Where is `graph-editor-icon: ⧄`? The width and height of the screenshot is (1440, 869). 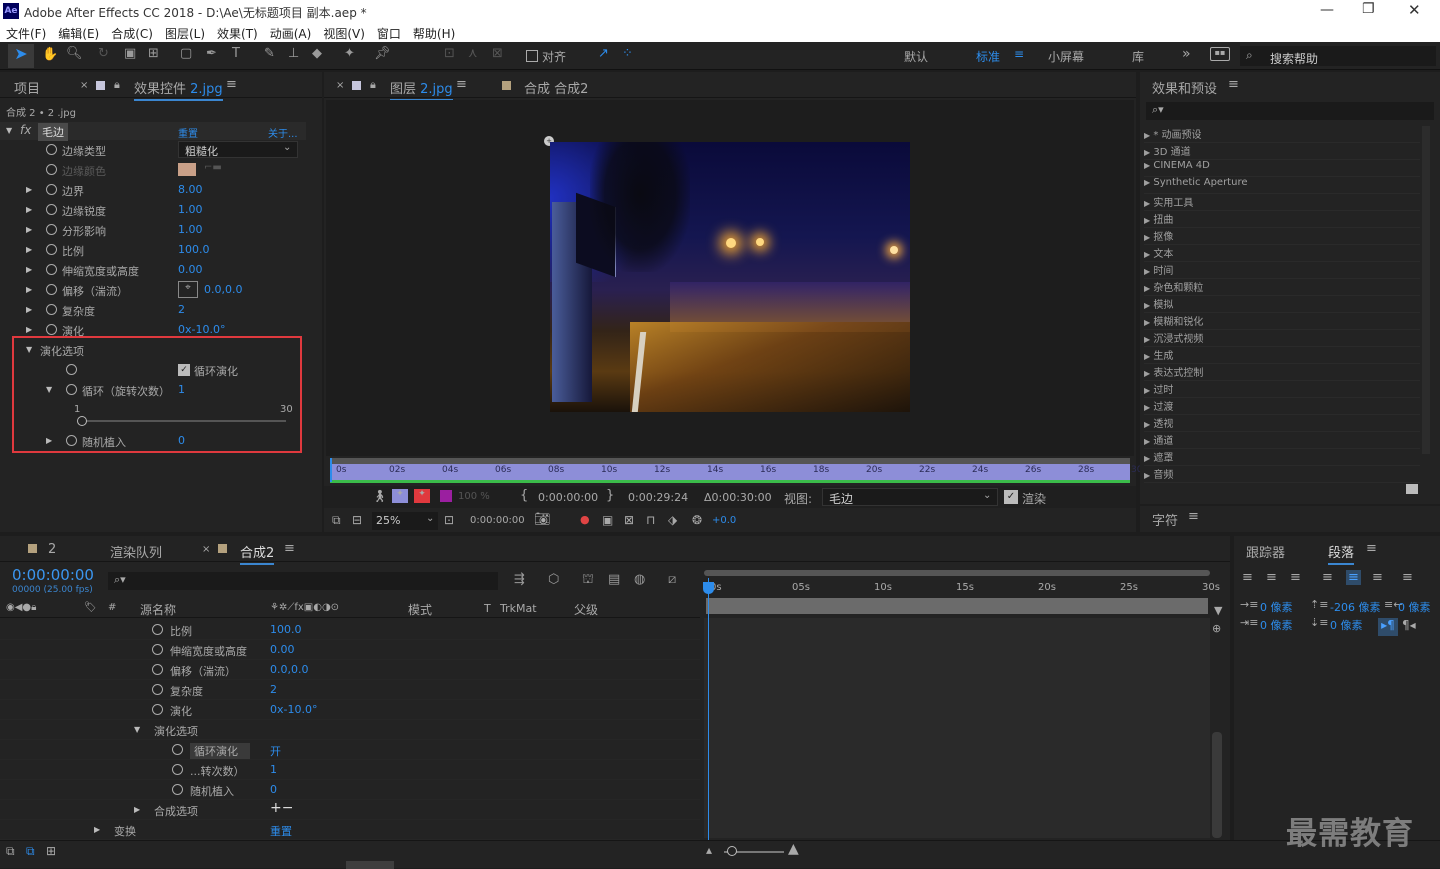
graph-editor-icon: ⧄ is located at coordinates (672, 579).